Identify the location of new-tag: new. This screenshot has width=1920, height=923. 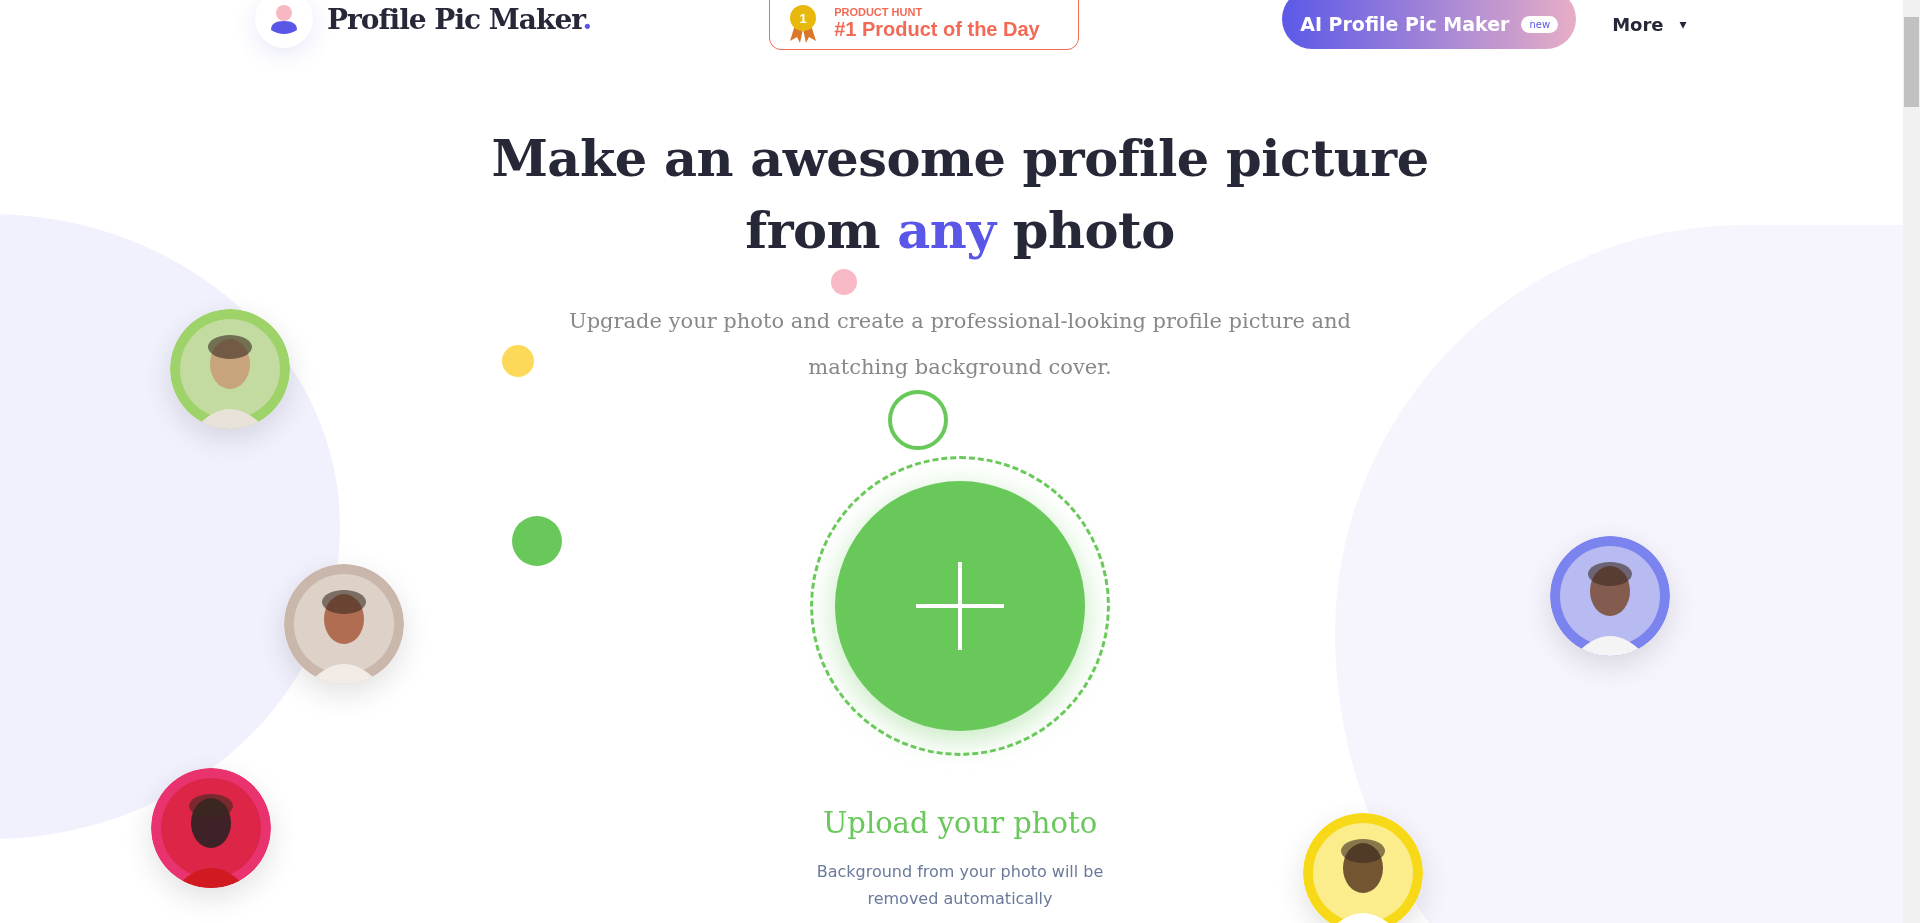
(1540, 24).